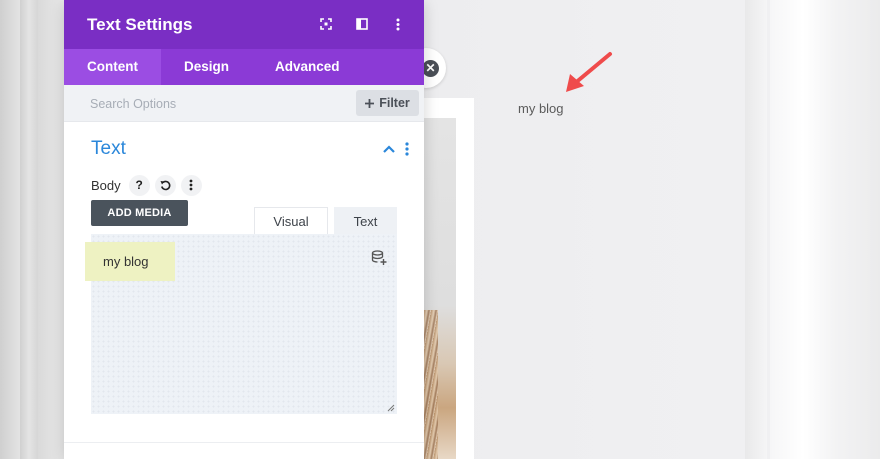 The image size is (880, 459). I want to click on tab-design: Design, so click(206, 67).